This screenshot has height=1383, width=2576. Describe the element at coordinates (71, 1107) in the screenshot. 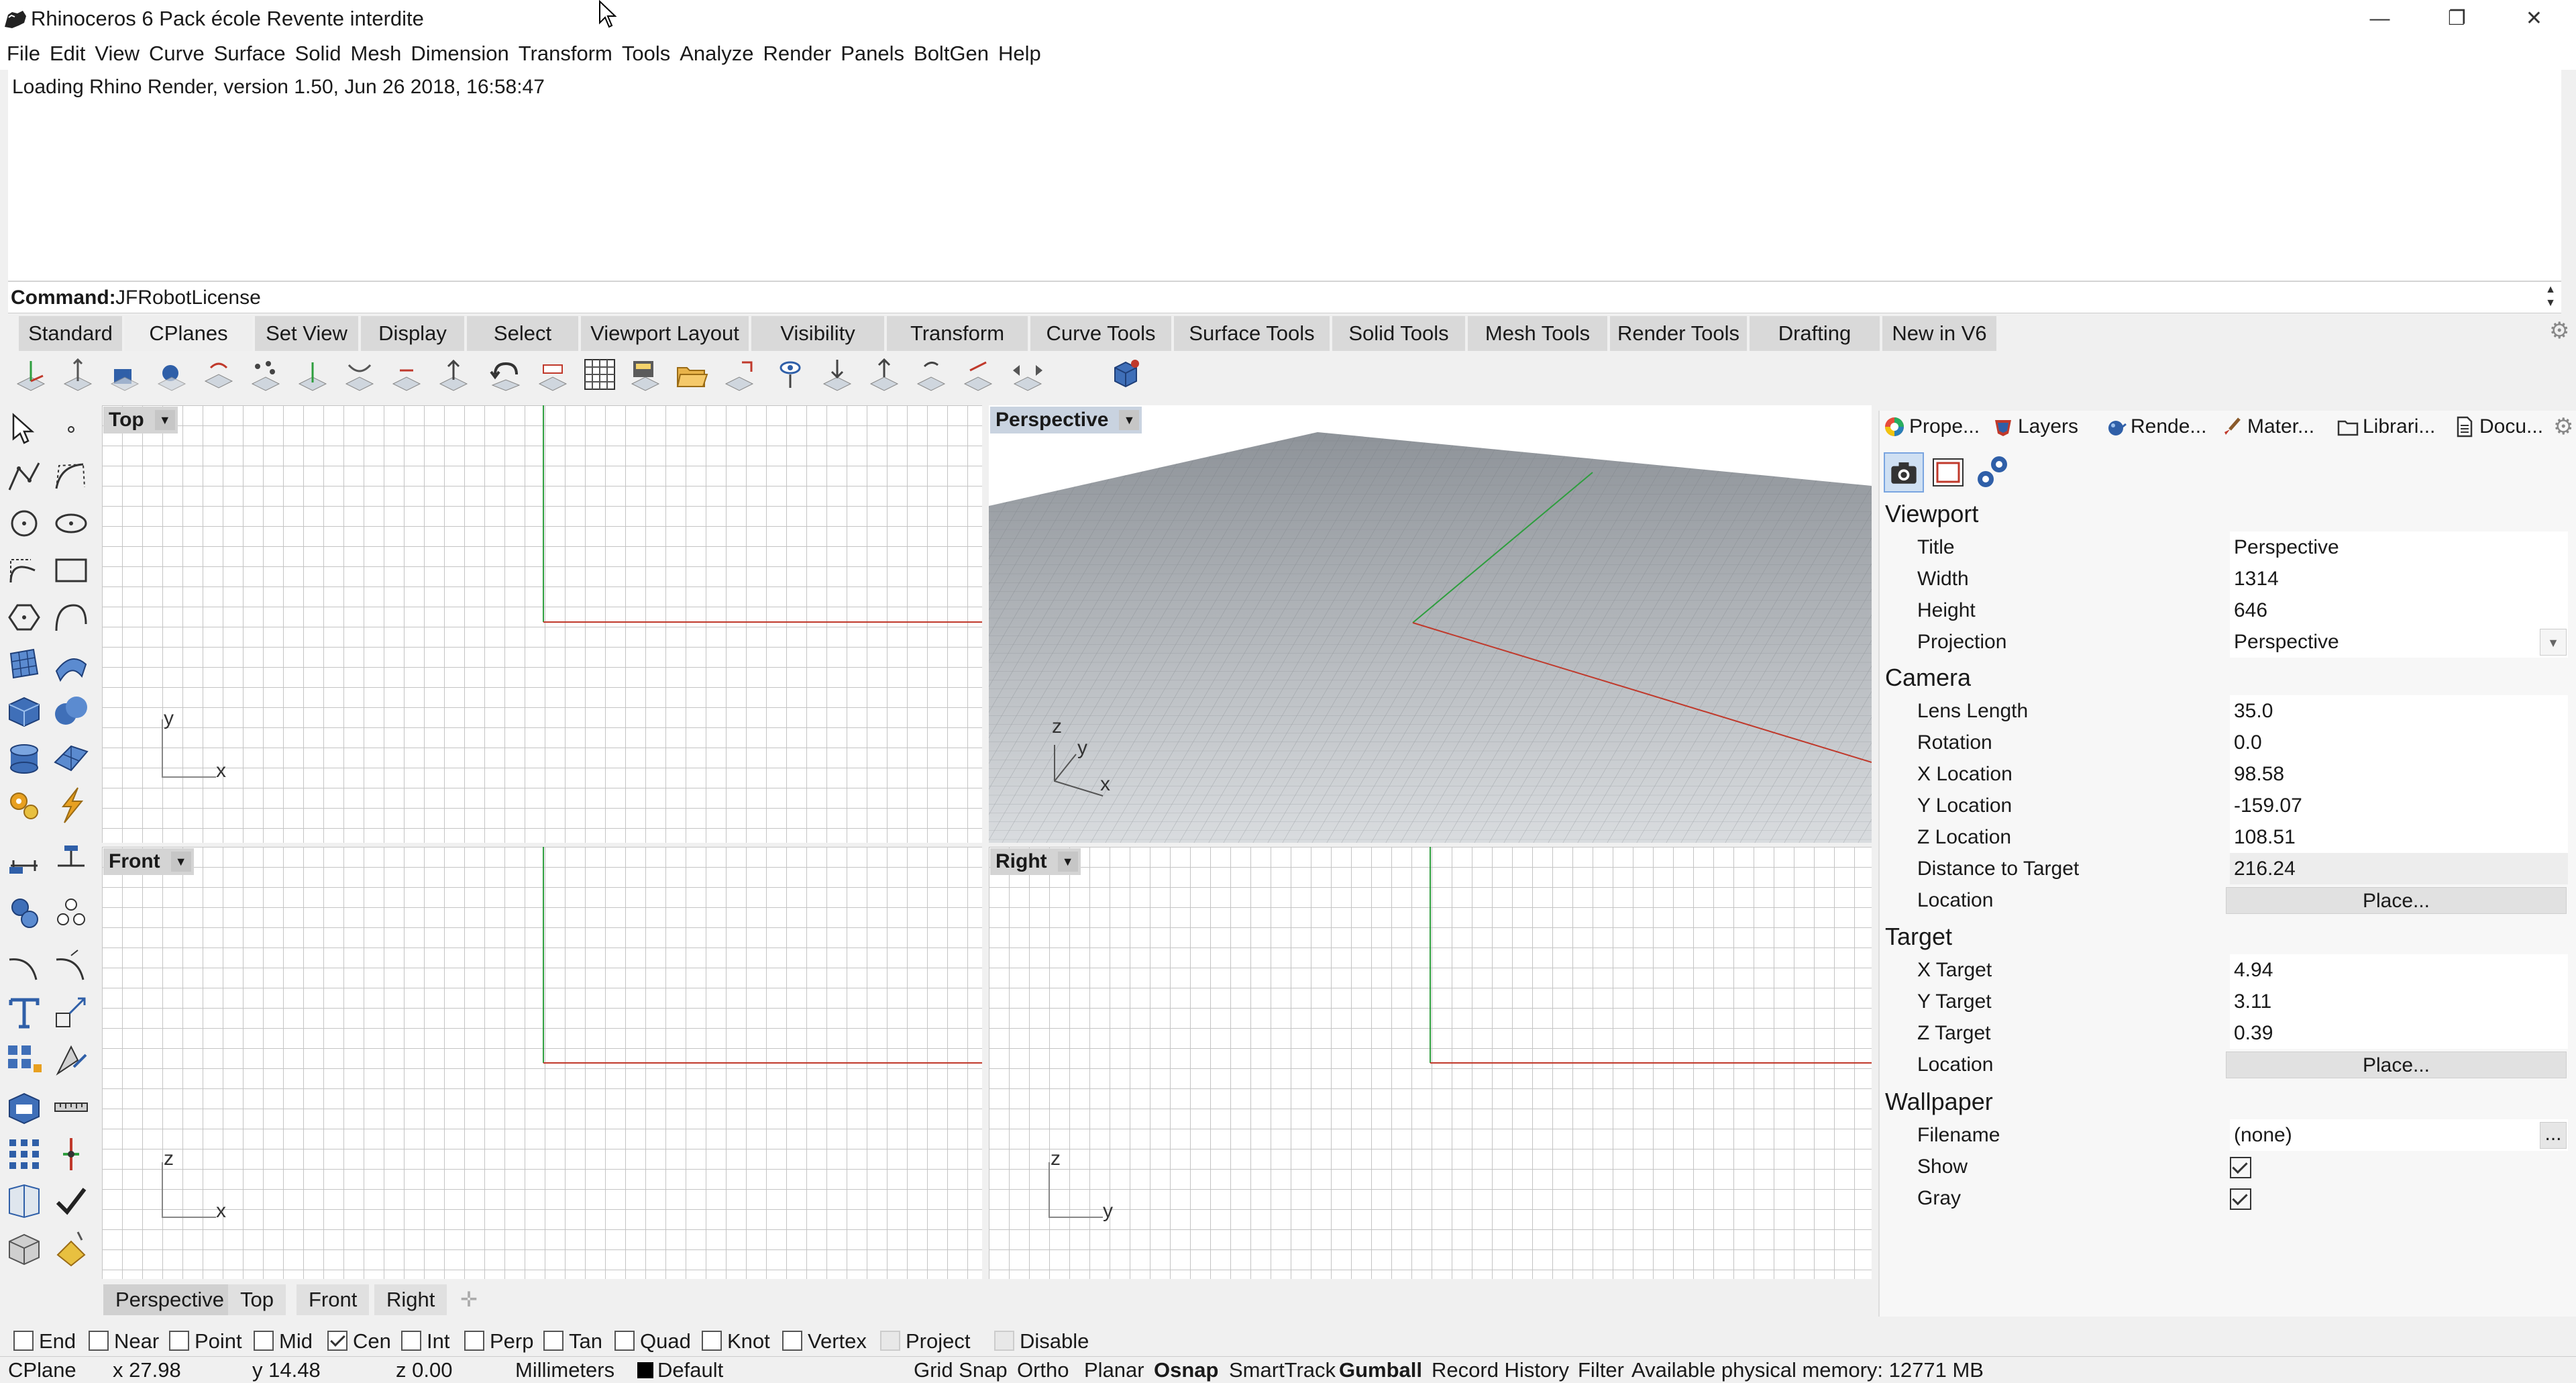

I see `ruler-icon` at that location.